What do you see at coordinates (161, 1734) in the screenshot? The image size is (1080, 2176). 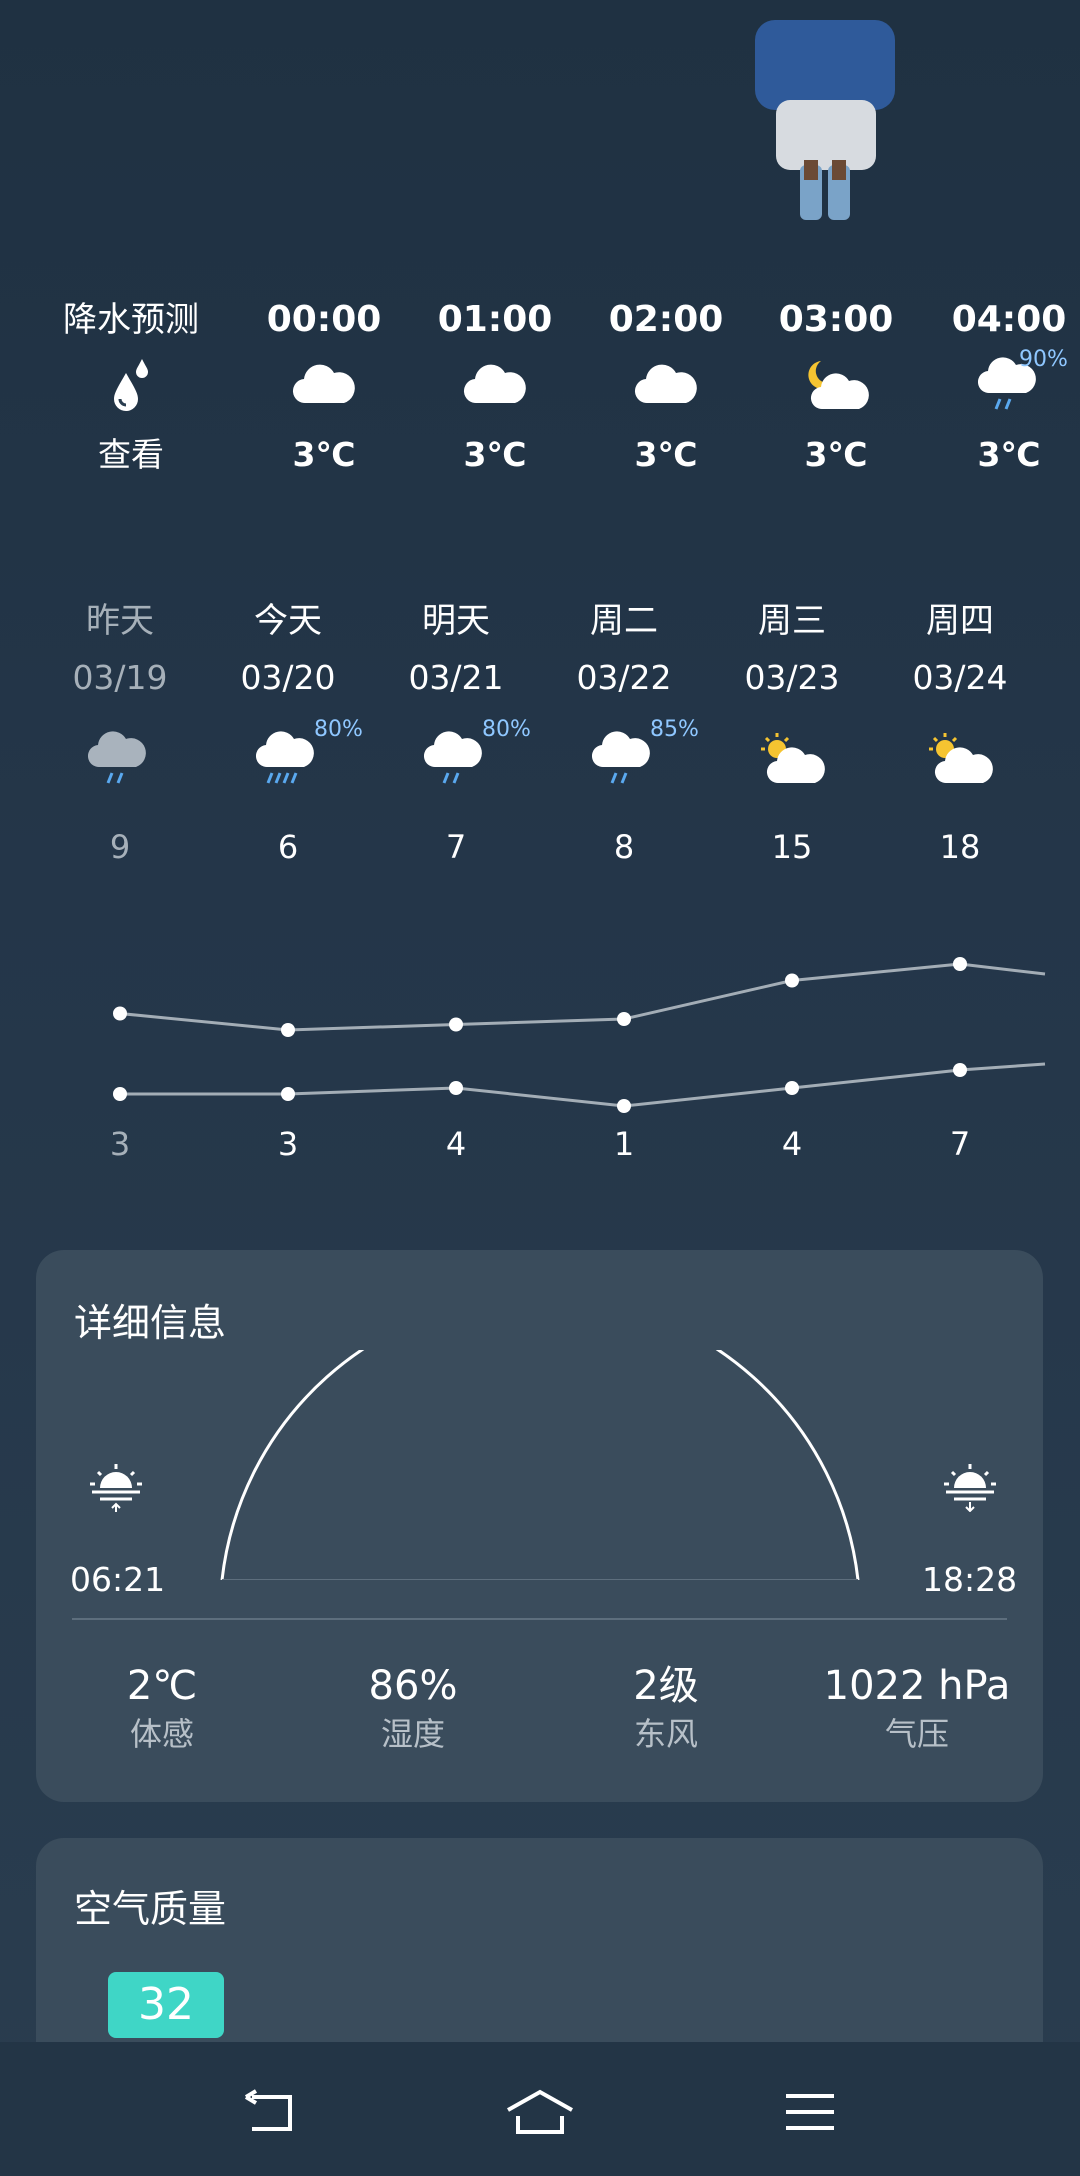 I see `stat-label: 体感` at bounding box center [161, 1734].